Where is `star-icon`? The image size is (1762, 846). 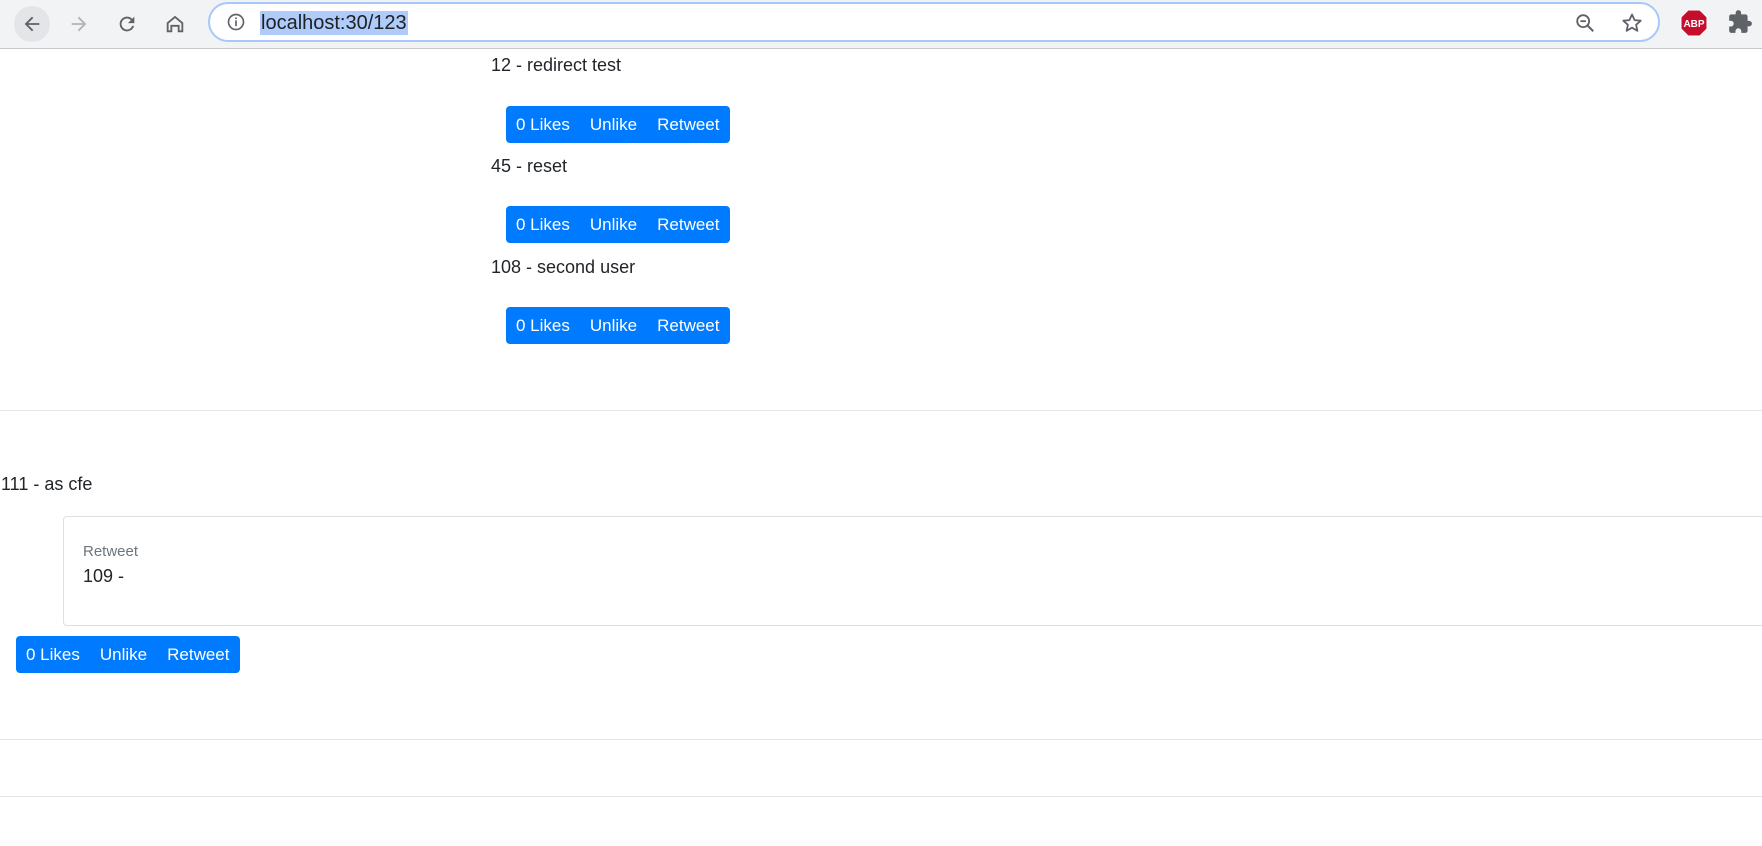 star-icon is located at coordinates (1632, 23).